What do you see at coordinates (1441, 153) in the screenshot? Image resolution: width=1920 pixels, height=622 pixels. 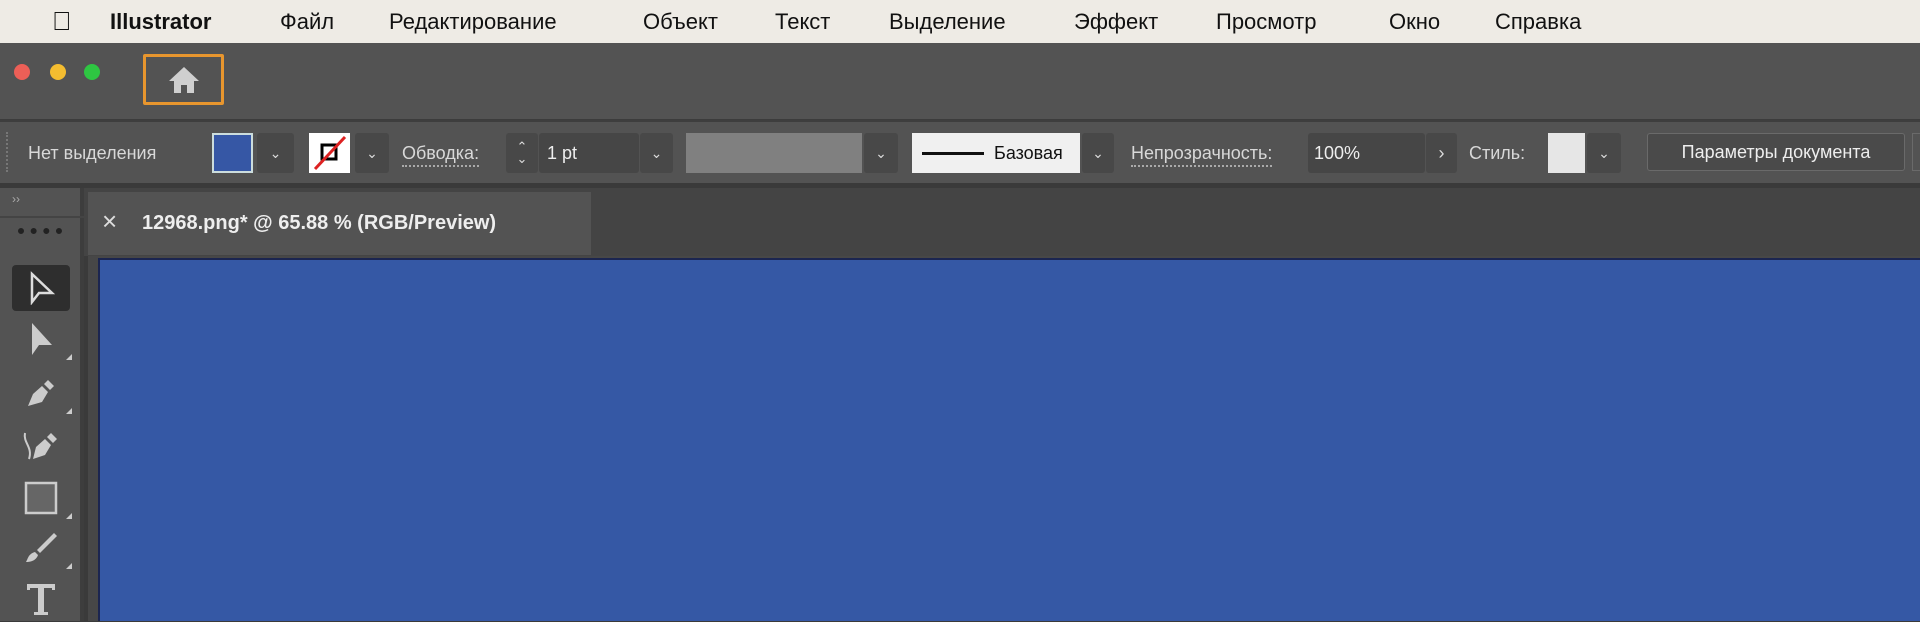 I see `opacity-expand: ›` at bounding box center [1441, 153].